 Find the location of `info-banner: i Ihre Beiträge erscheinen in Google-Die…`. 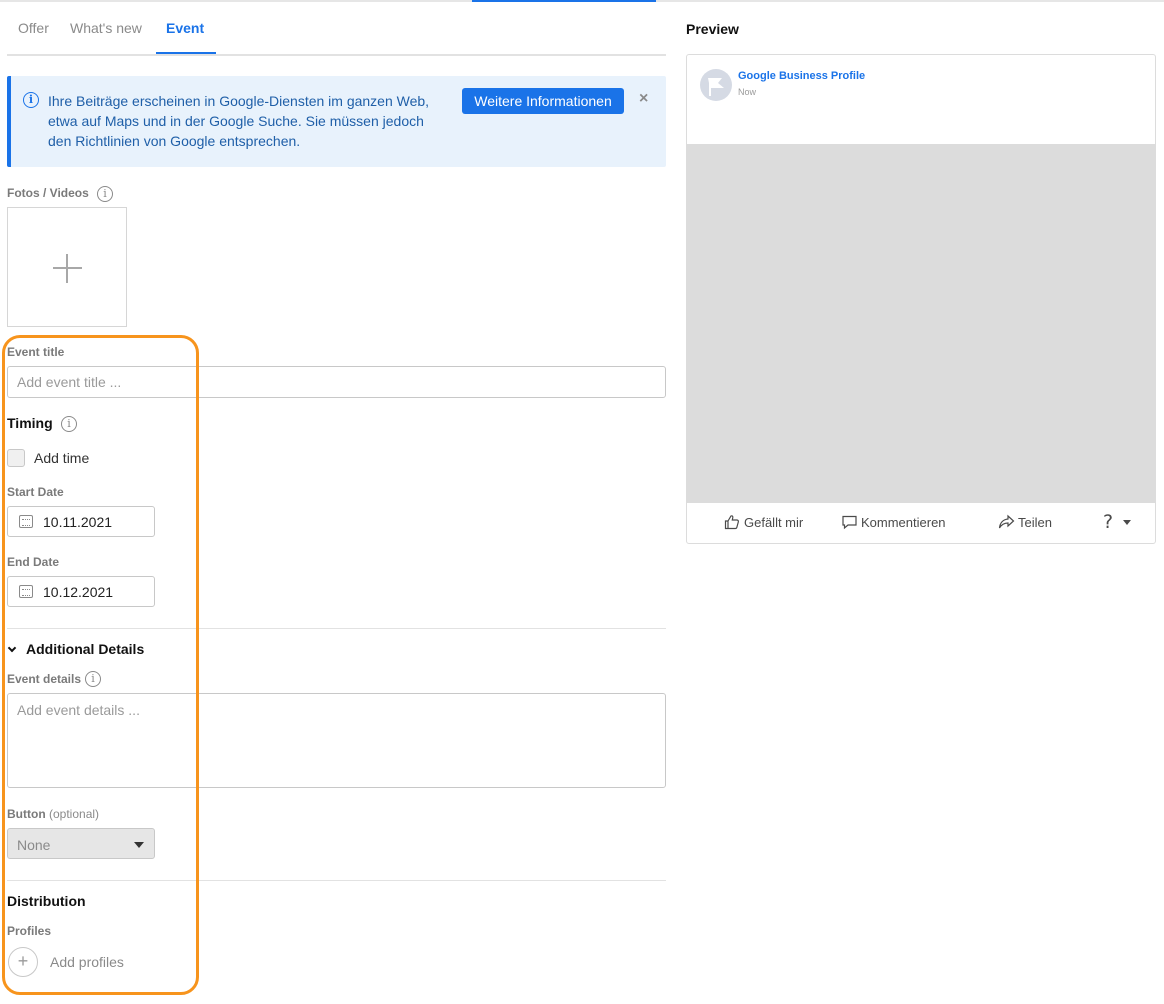

info-banner: i Ihre Beiträge erscheinen in Google-Die… is located at coordinates (336, 121).